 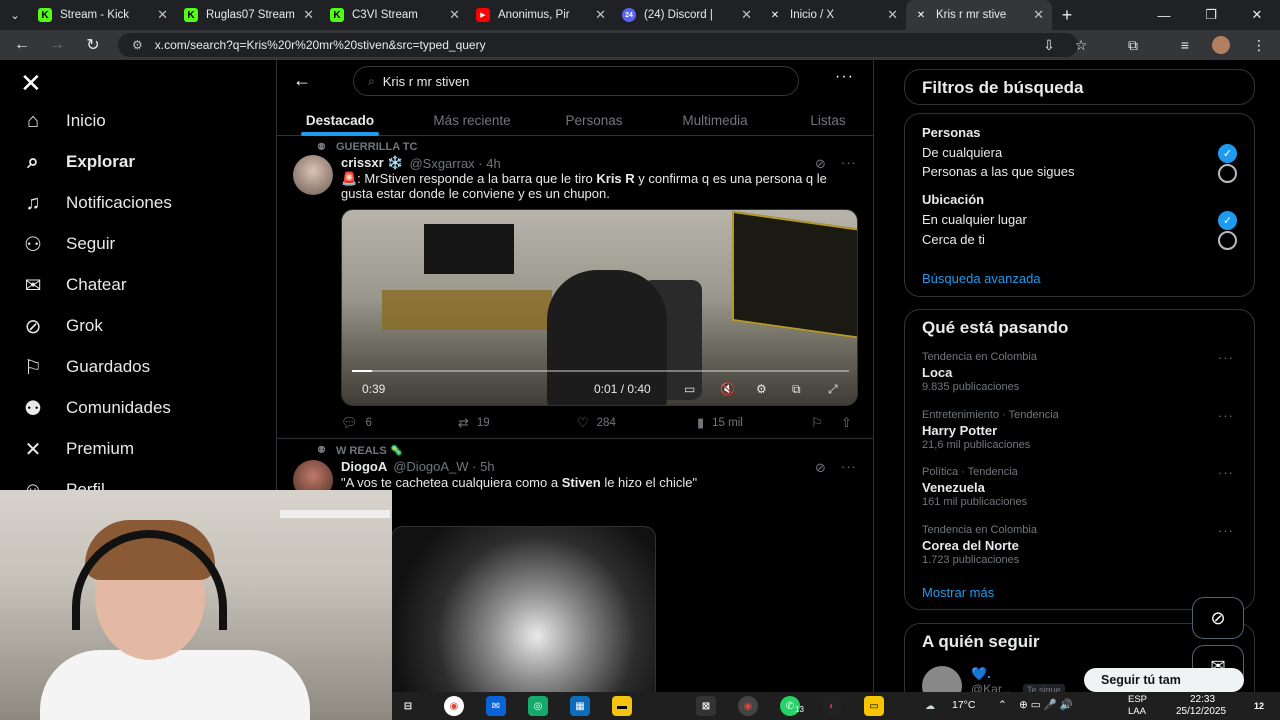 I want to click on notification-icon: 12, so click(x=1259, y=706).